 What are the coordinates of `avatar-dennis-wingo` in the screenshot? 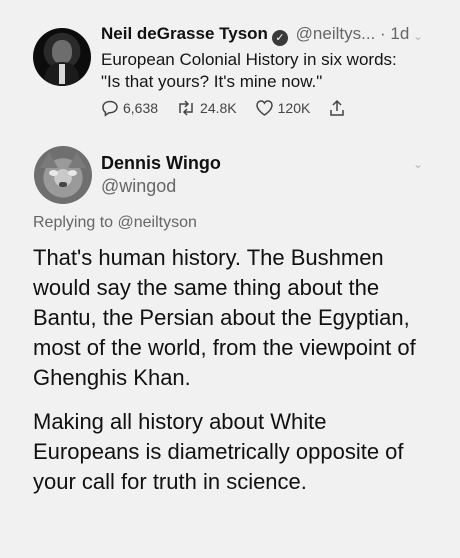 It's located at (63, 175).